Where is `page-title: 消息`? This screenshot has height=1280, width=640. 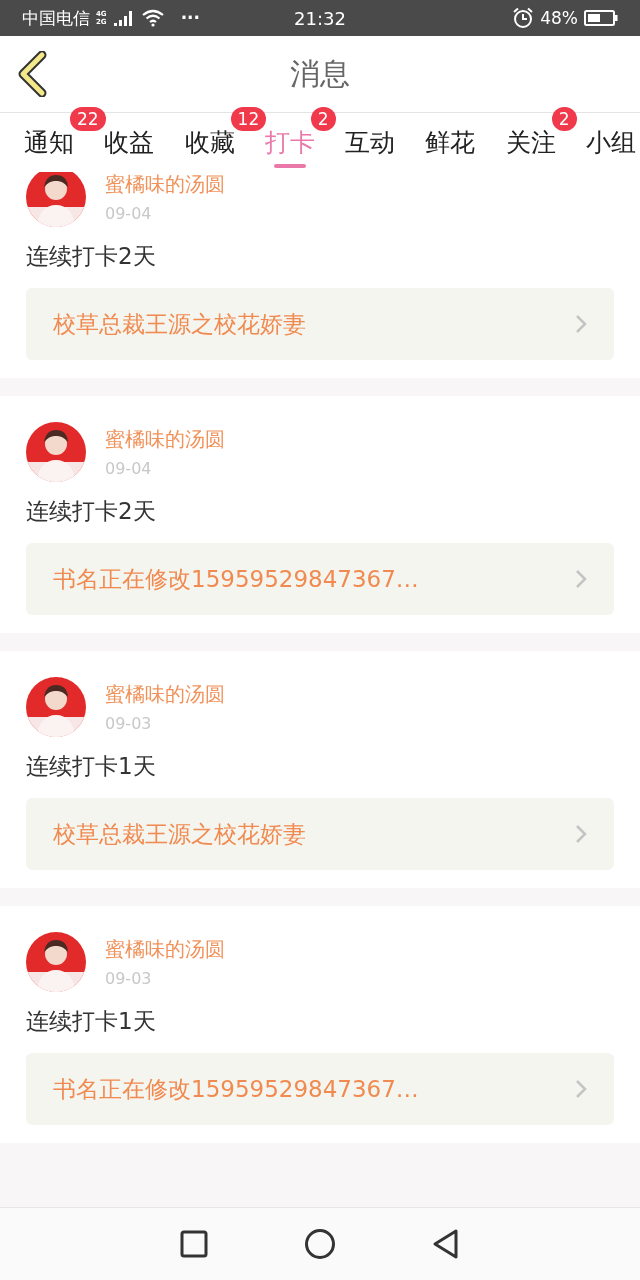 page-title: 消息 is located at coordinates (320, 73).